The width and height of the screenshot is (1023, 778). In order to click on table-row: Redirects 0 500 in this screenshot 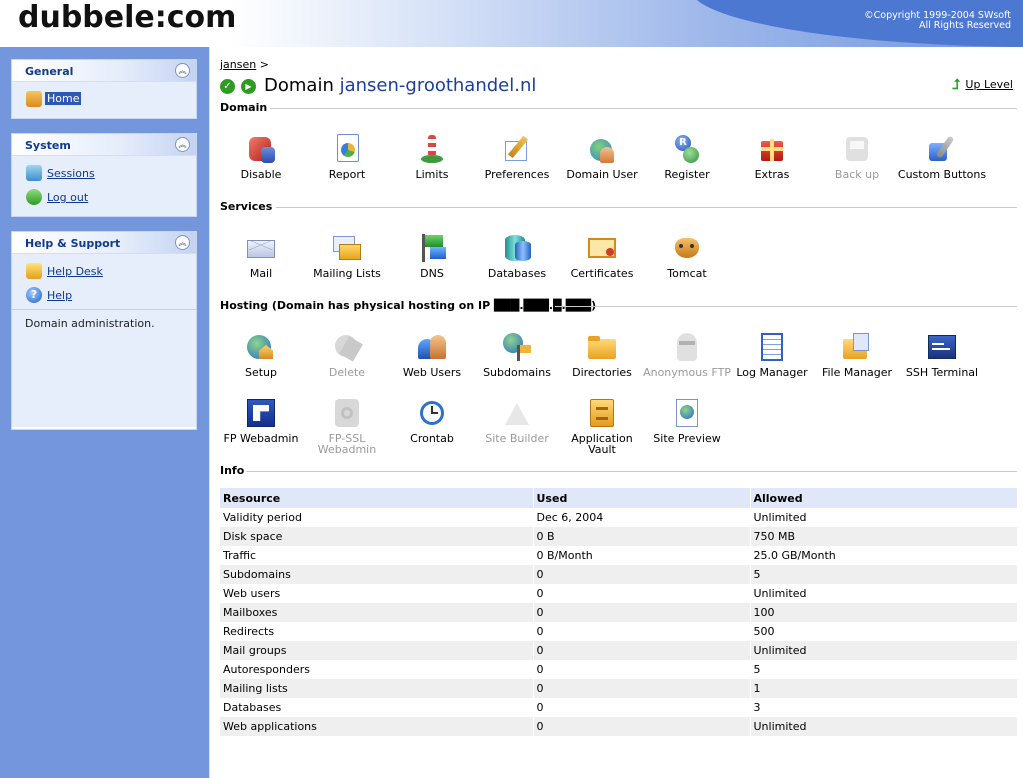, I will do `click(619, 631)`.